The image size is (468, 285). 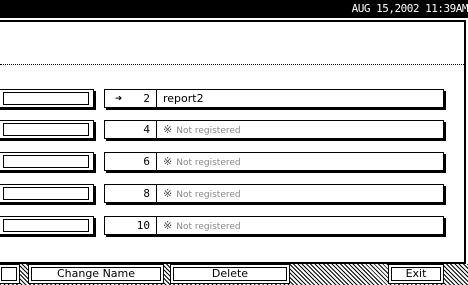 I want to click on date-time: AUG 15,2002 11:39AM, so click(x=409, y=8).